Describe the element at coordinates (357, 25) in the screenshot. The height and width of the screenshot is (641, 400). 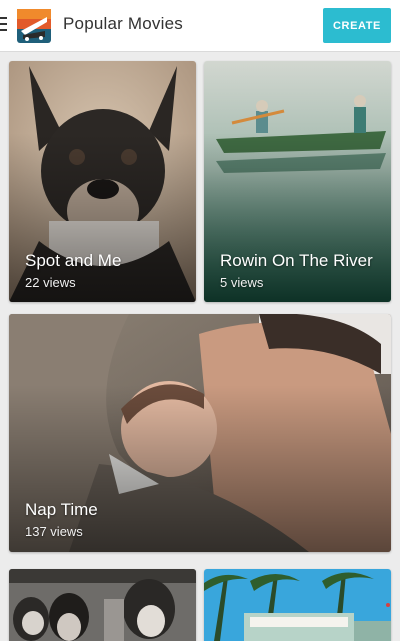
I see `create-button: CREATE` at that location.